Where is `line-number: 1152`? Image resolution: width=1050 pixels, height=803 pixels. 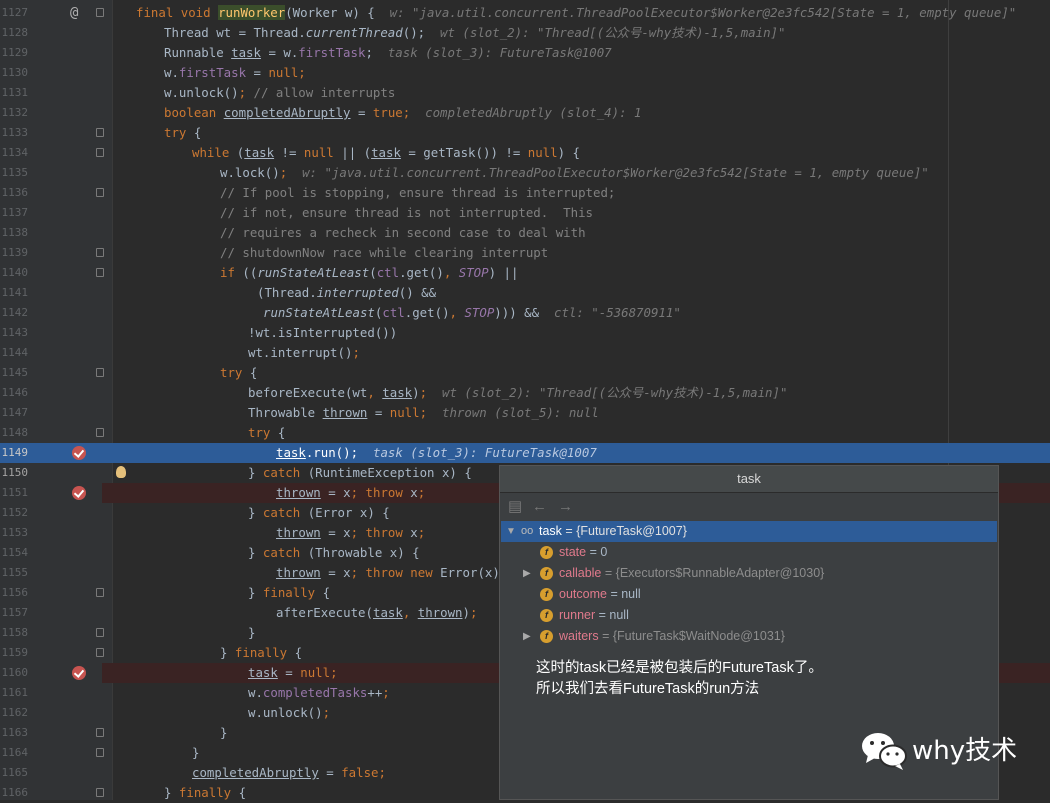 line-number: 1152 is located at coordinates (15, 512).